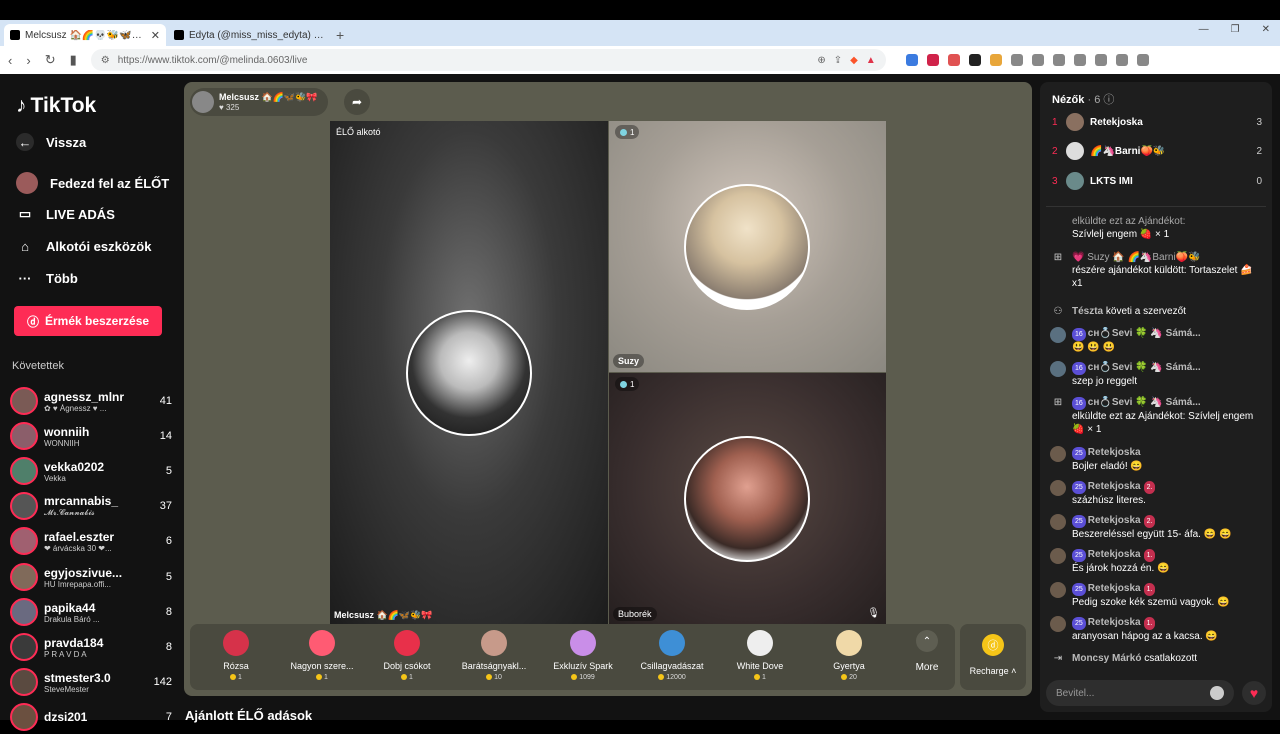  I want to click on info-icon: ⓘ, so click(1108, 100).